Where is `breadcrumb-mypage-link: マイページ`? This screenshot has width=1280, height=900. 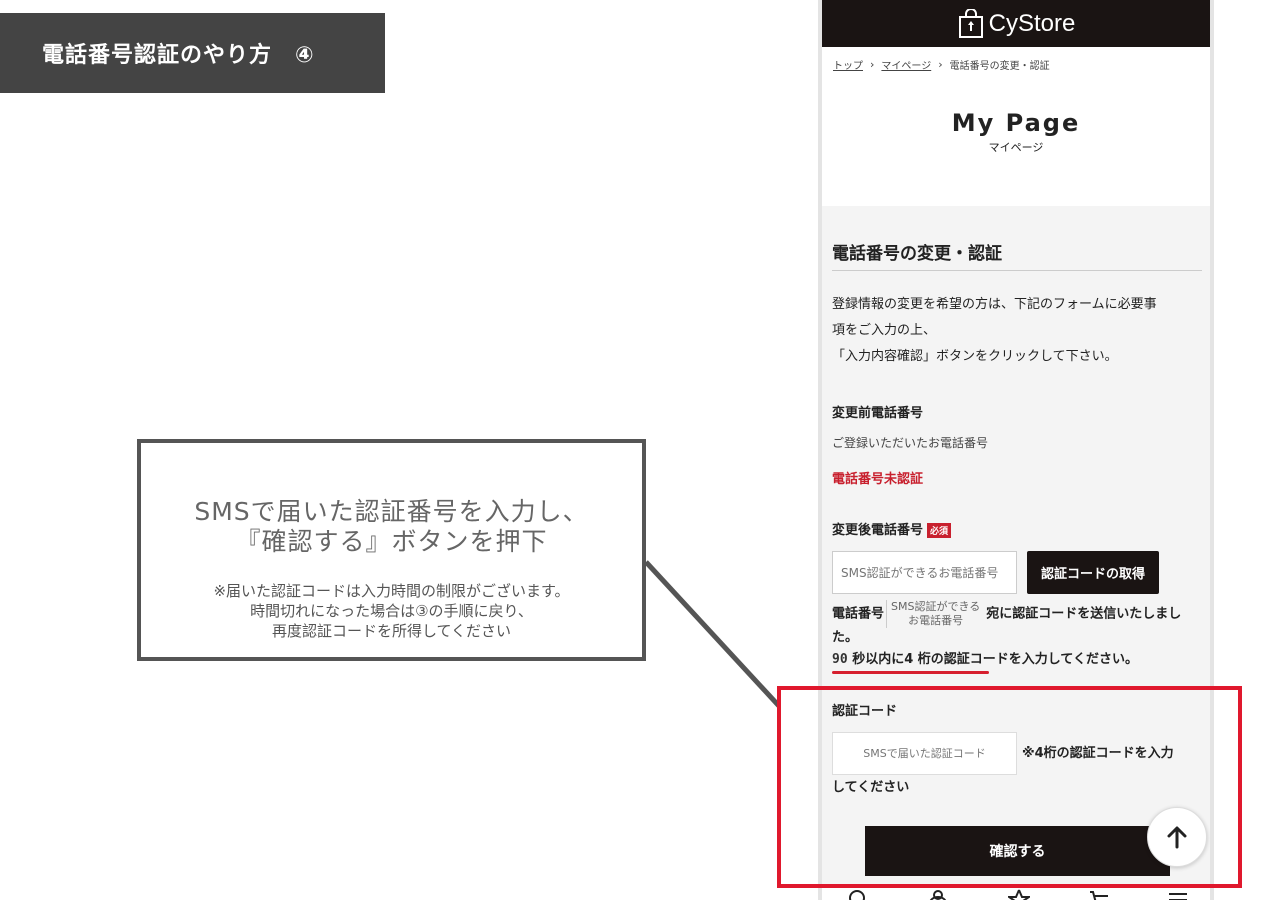
breadcrumb-mypage-link: マイページ is located at coordinates (906, 64).